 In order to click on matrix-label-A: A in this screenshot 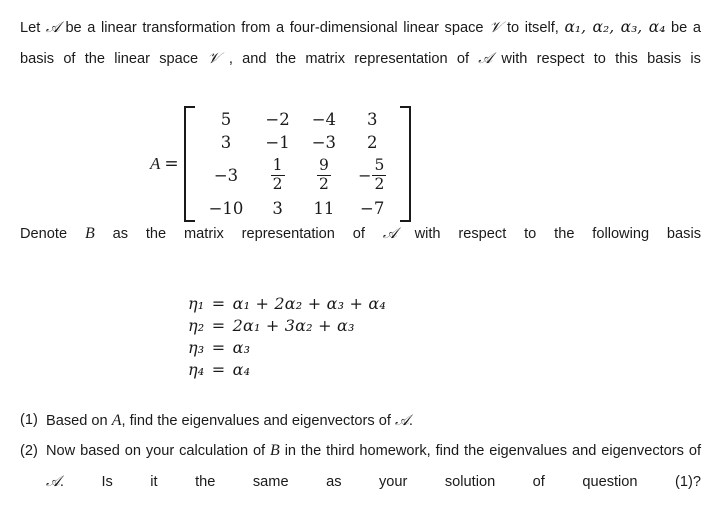, I will do `click(155, 163)`.